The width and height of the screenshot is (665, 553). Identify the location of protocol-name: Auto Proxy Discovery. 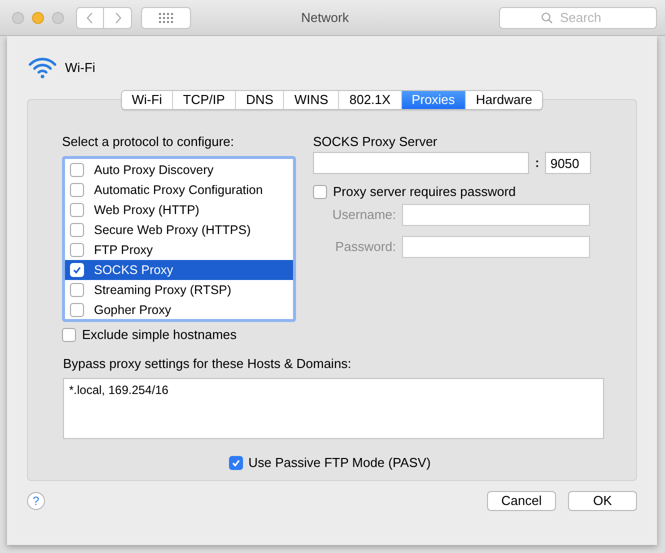
(154, 170).